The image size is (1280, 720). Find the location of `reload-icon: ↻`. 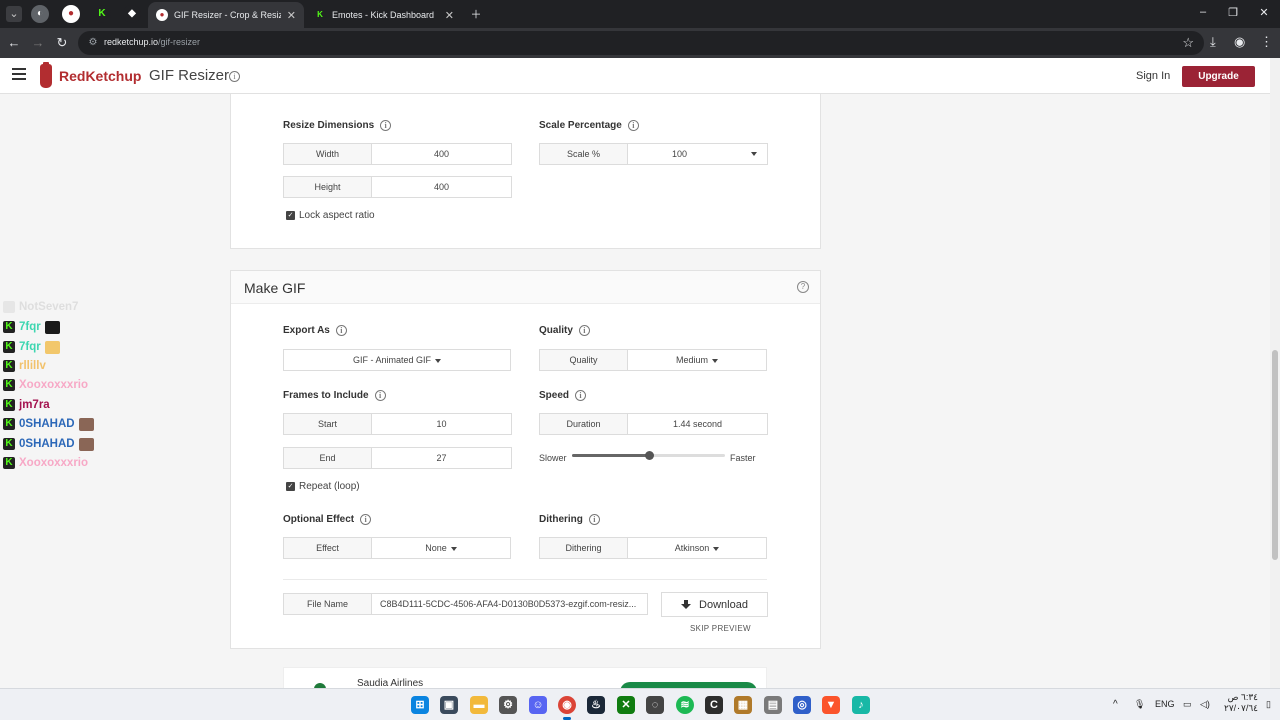

reload-icon: ↻ is located at coordinates (62, 43).